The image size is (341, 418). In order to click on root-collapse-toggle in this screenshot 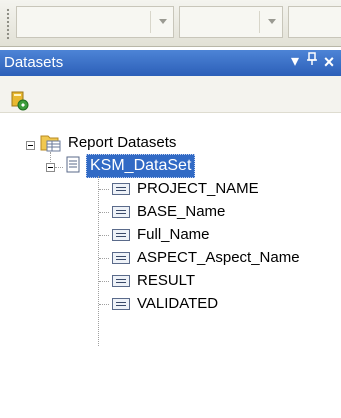, I will do `click(30, 145)`.